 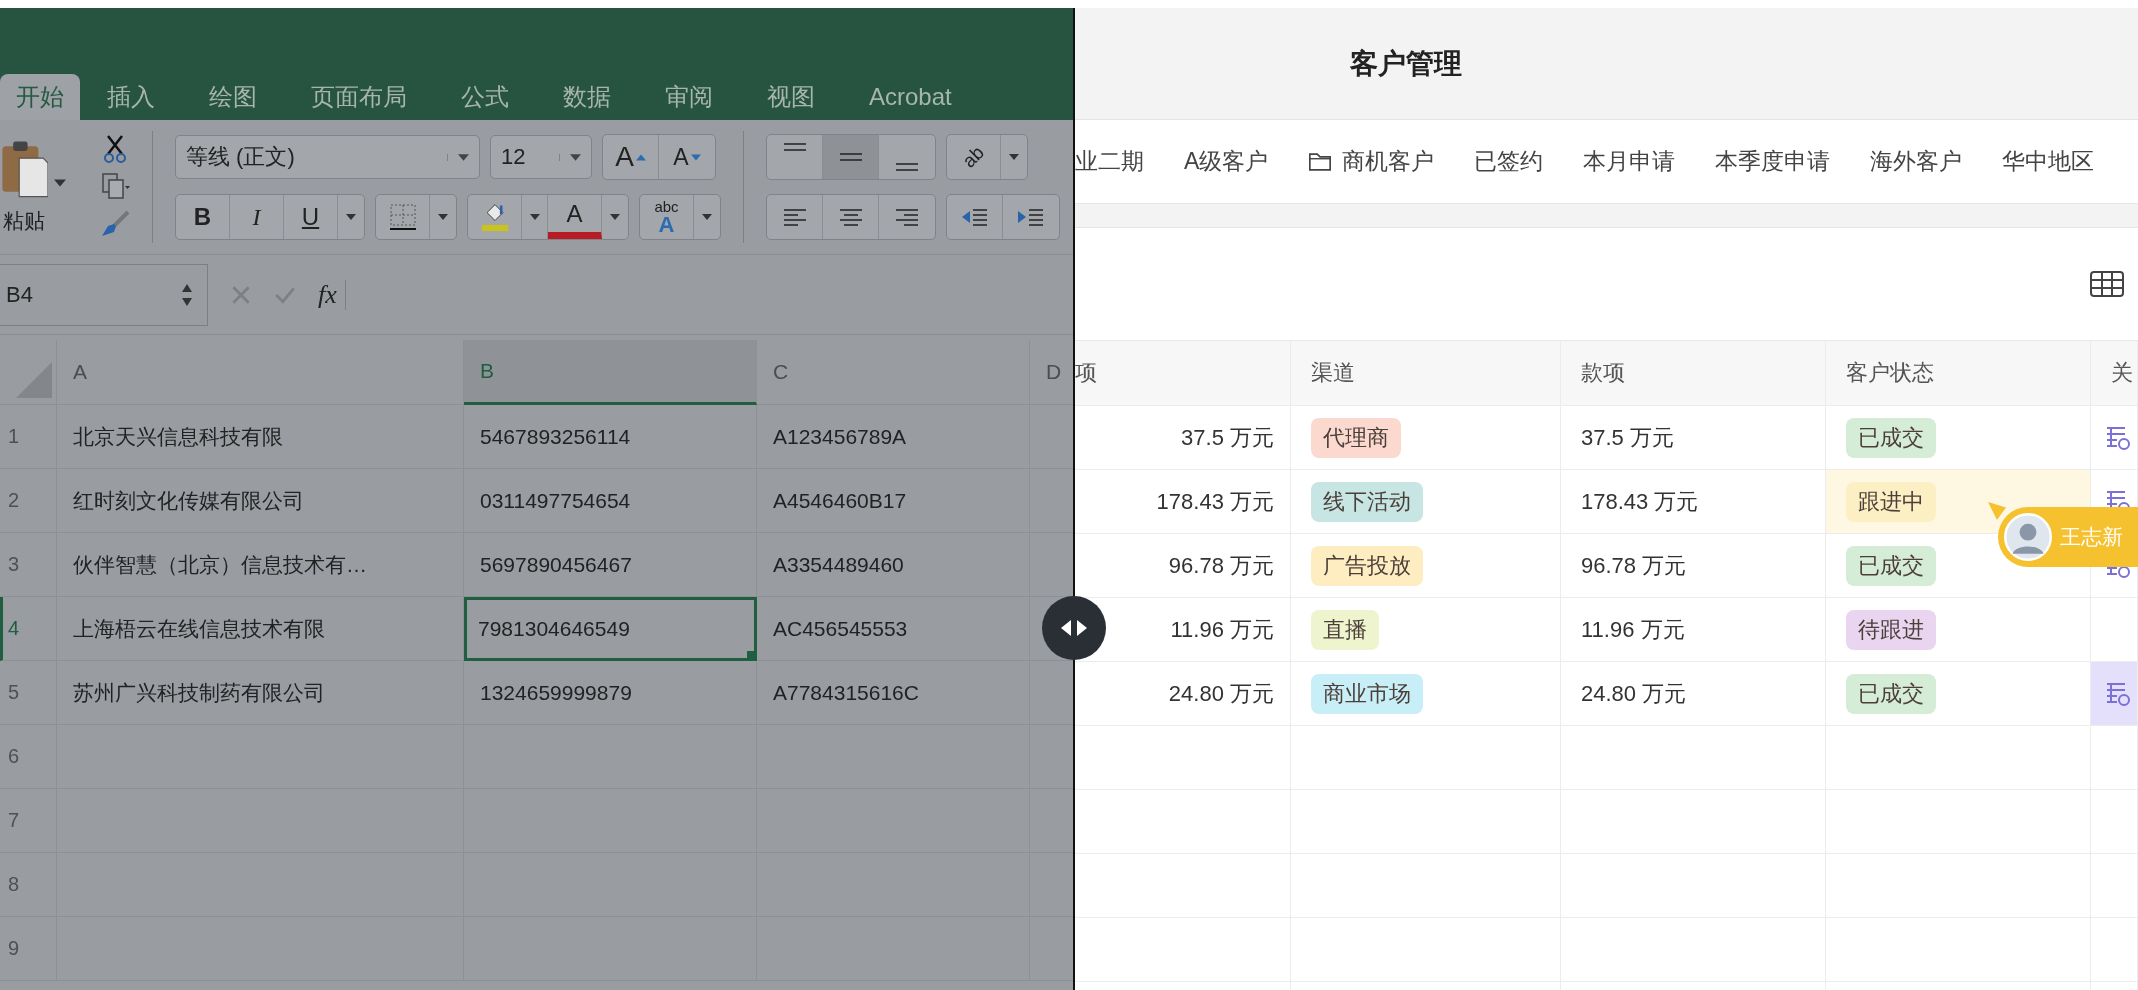 I want to click on copy-icon, so click(x=115, y=187).